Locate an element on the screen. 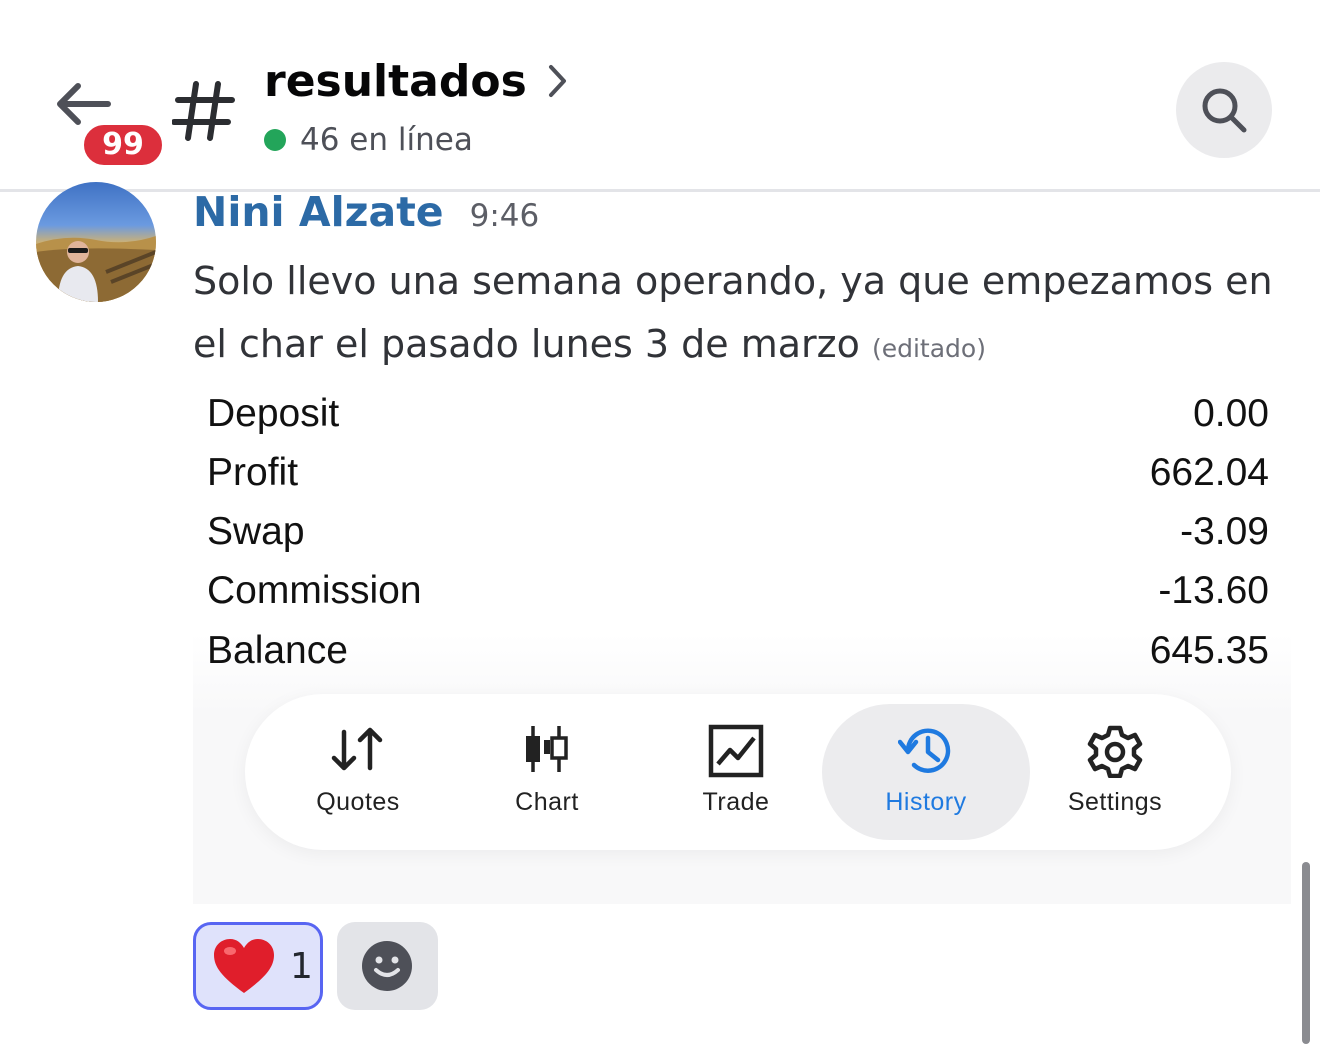 Image resolution: width=1320 pixels, height=1044 pixels. tab-history: History is located at coordinates (926, 772).